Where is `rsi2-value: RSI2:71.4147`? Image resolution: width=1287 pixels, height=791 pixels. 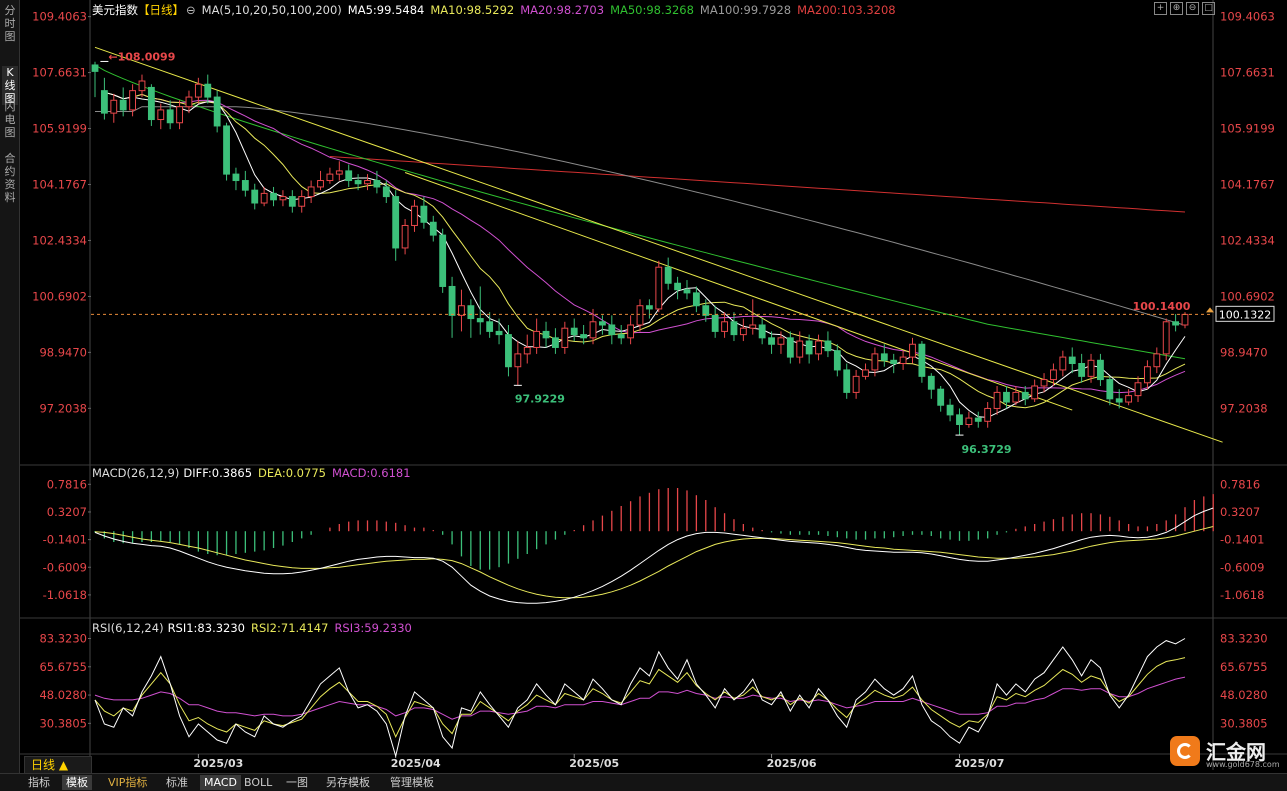 rsi2-value: RSI2:71.4147 is located at coordinates (290, 628).